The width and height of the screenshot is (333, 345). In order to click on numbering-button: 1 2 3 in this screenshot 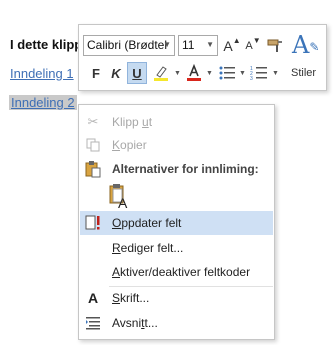, I will do `click(259, 73)`.